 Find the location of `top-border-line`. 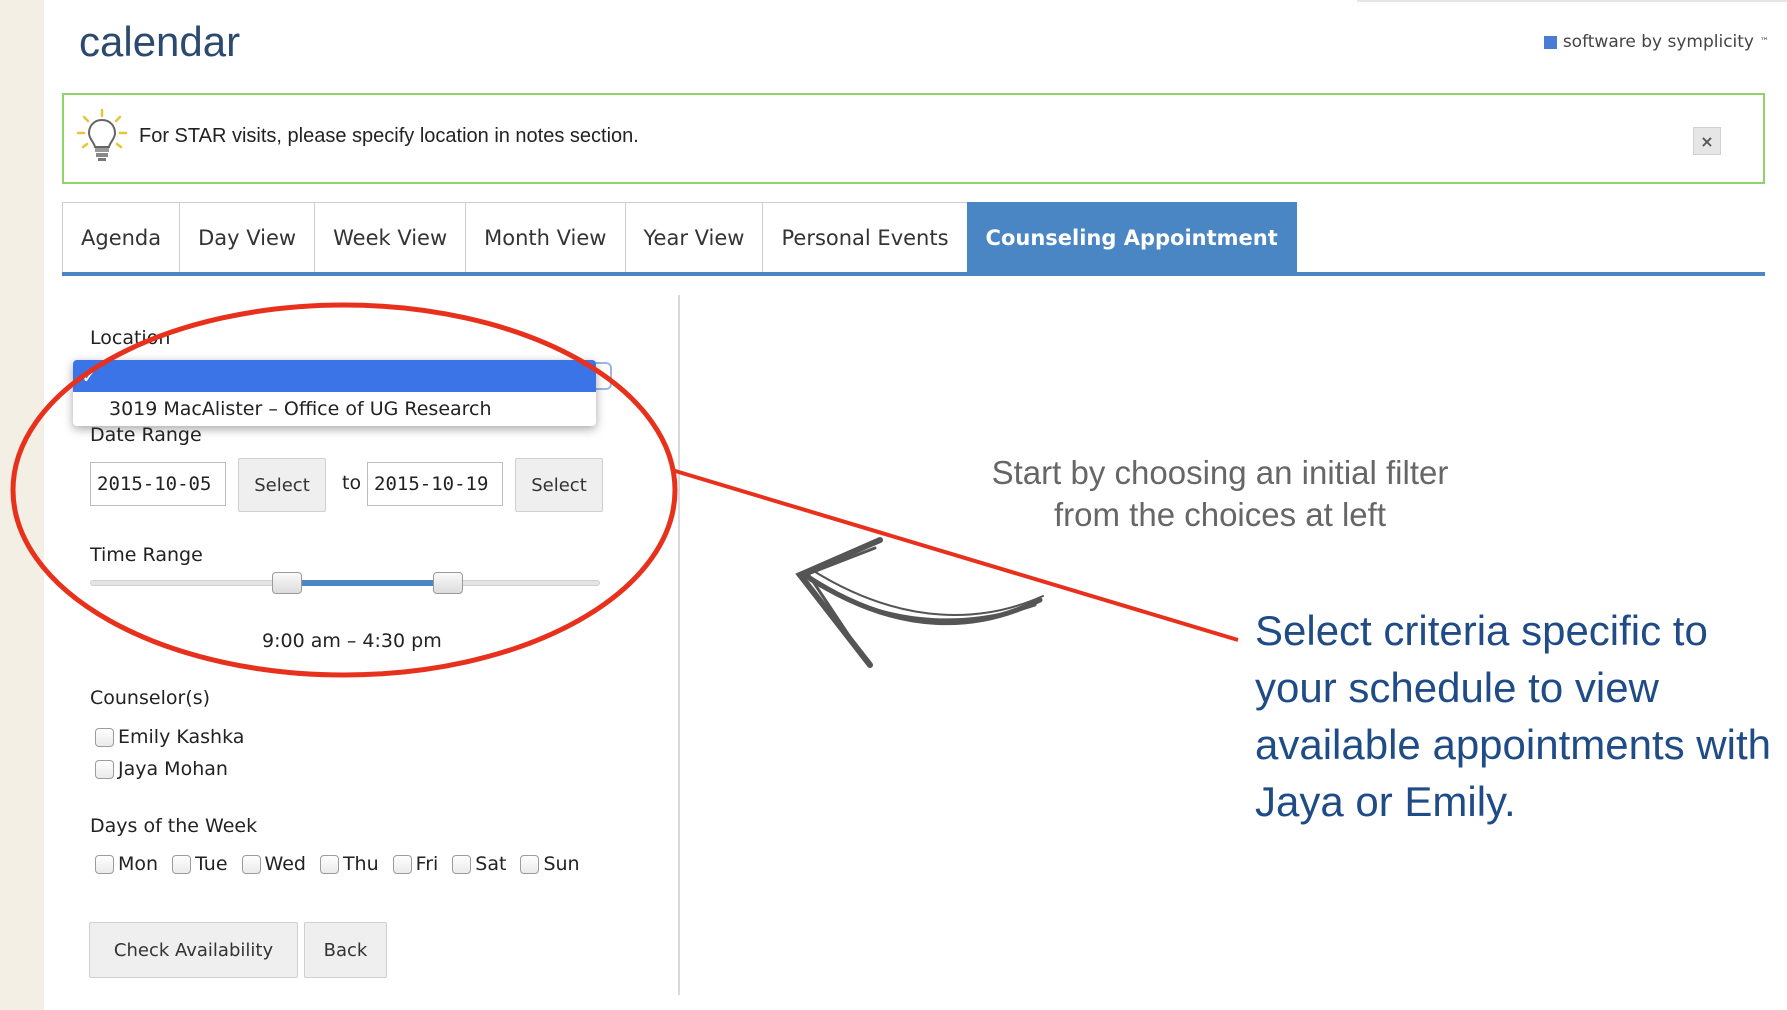

top-border-line is located at coordinates (1572, 1).